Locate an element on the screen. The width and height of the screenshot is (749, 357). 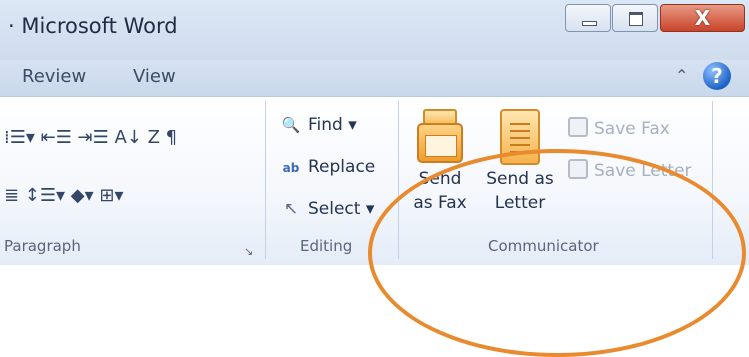
replace-label: Replace is located at coordinates (342, 167).